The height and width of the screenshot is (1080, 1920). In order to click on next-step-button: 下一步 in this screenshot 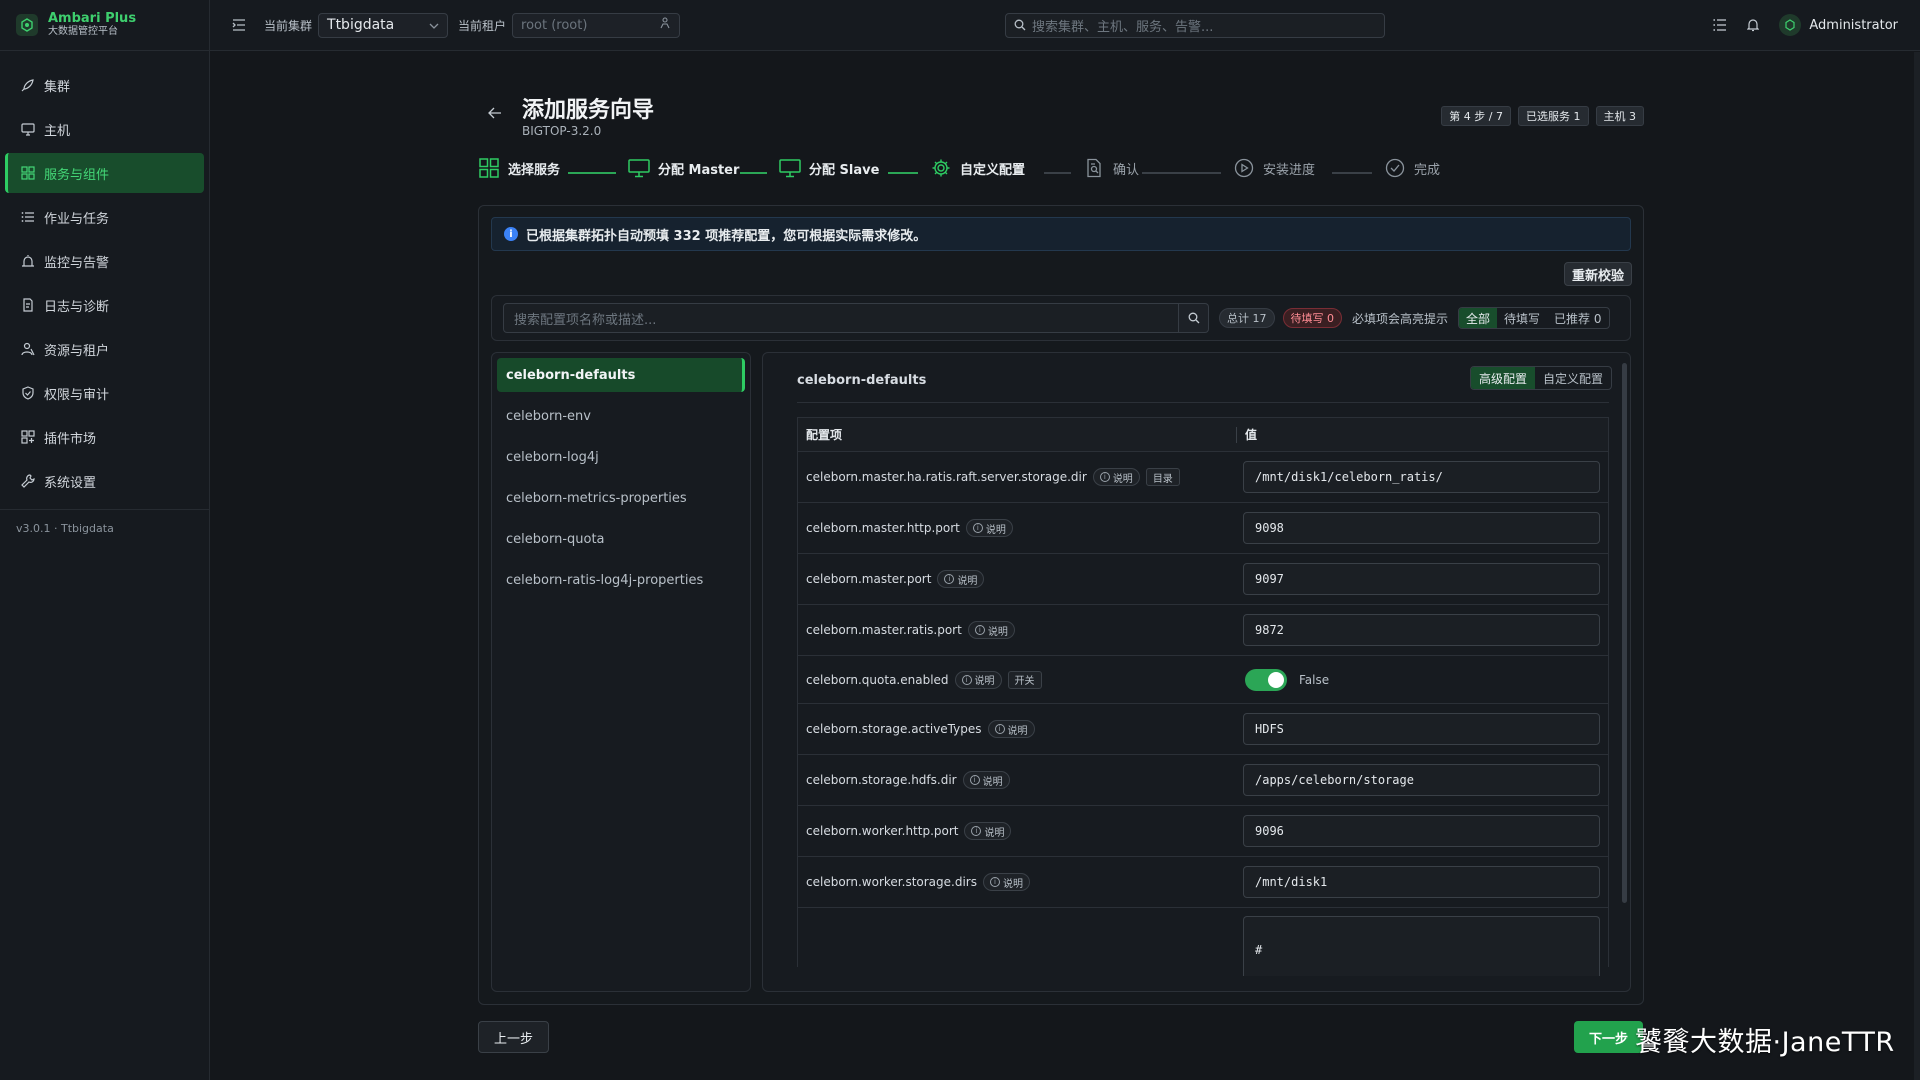, I will do `click(1609, 1037)`.